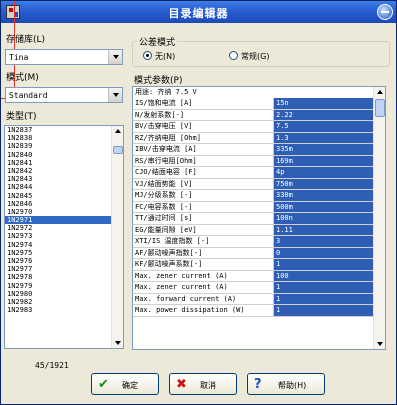 The width and height of the screenshot is (397, 405). What do you see at coordinates (64, 146) in the screenshot?
I see `type-list-item: 1N2839` at bounding box center [64, 146].